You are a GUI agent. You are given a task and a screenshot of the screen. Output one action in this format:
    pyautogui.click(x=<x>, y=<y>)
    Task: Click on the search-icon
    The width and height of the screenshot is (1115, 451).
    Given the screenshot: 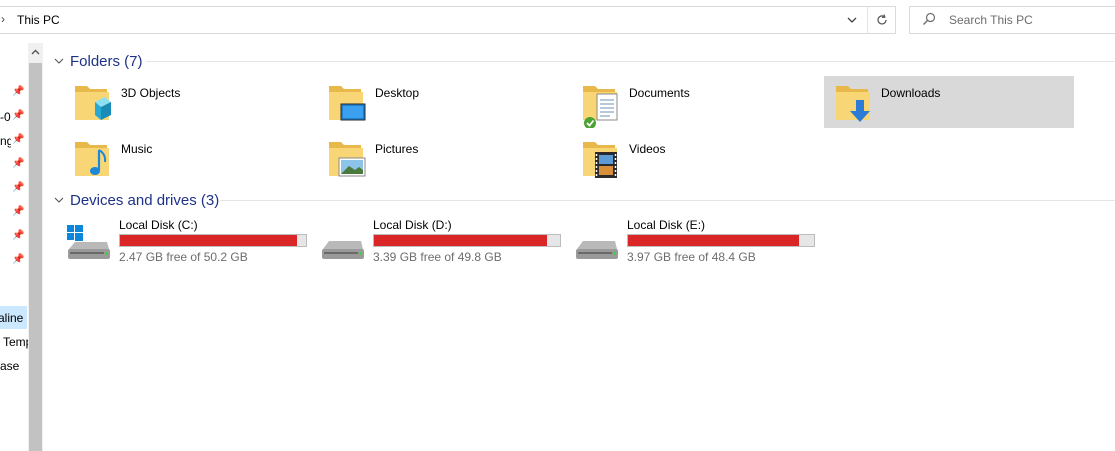 What is the action you would take?
    pyautogui.click(x=929, y=20)
    